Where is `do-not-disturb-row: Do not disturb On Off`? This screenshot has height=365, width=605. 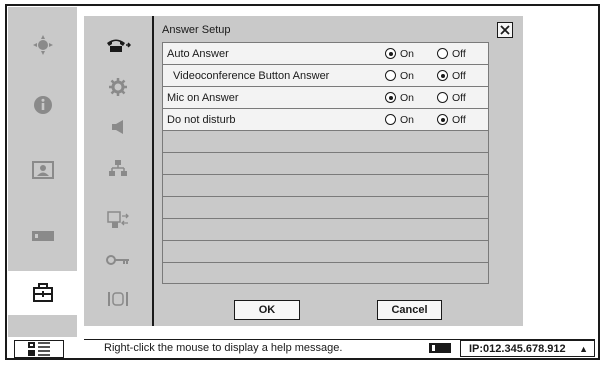 do-not-disturb-row: Do not disturb On Off is located at coordinates (325, 119).